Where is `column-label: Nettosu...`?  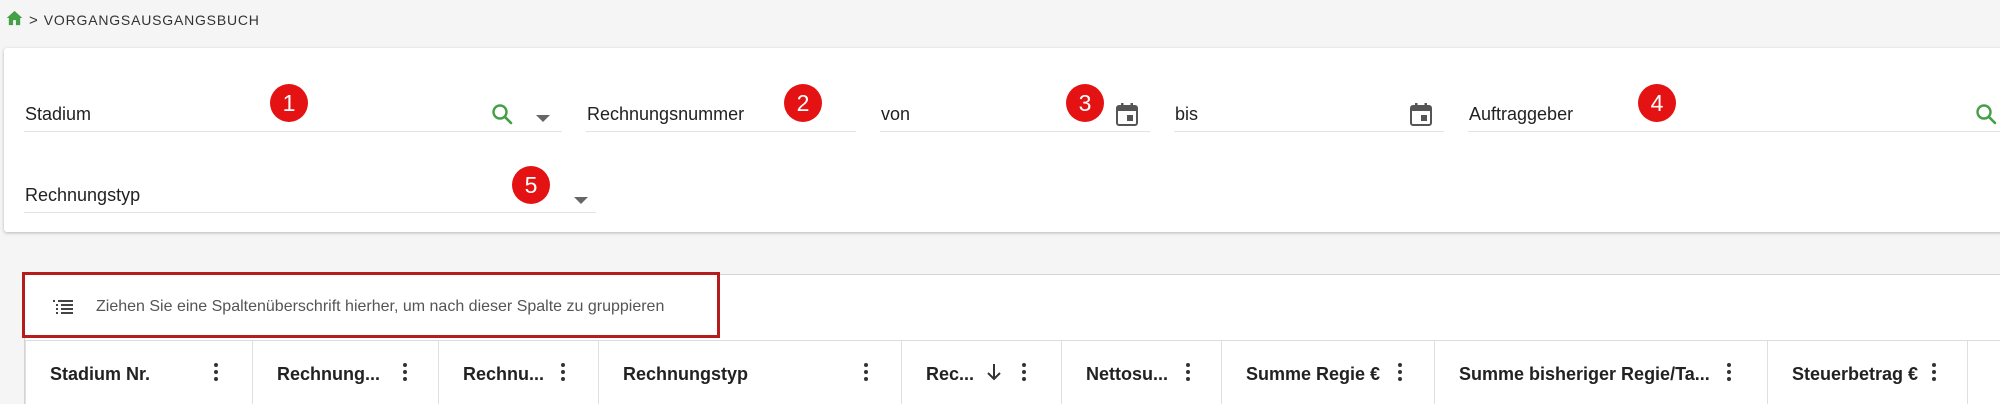 column-label: Nettosu... is located at coordinates (1127, 374).